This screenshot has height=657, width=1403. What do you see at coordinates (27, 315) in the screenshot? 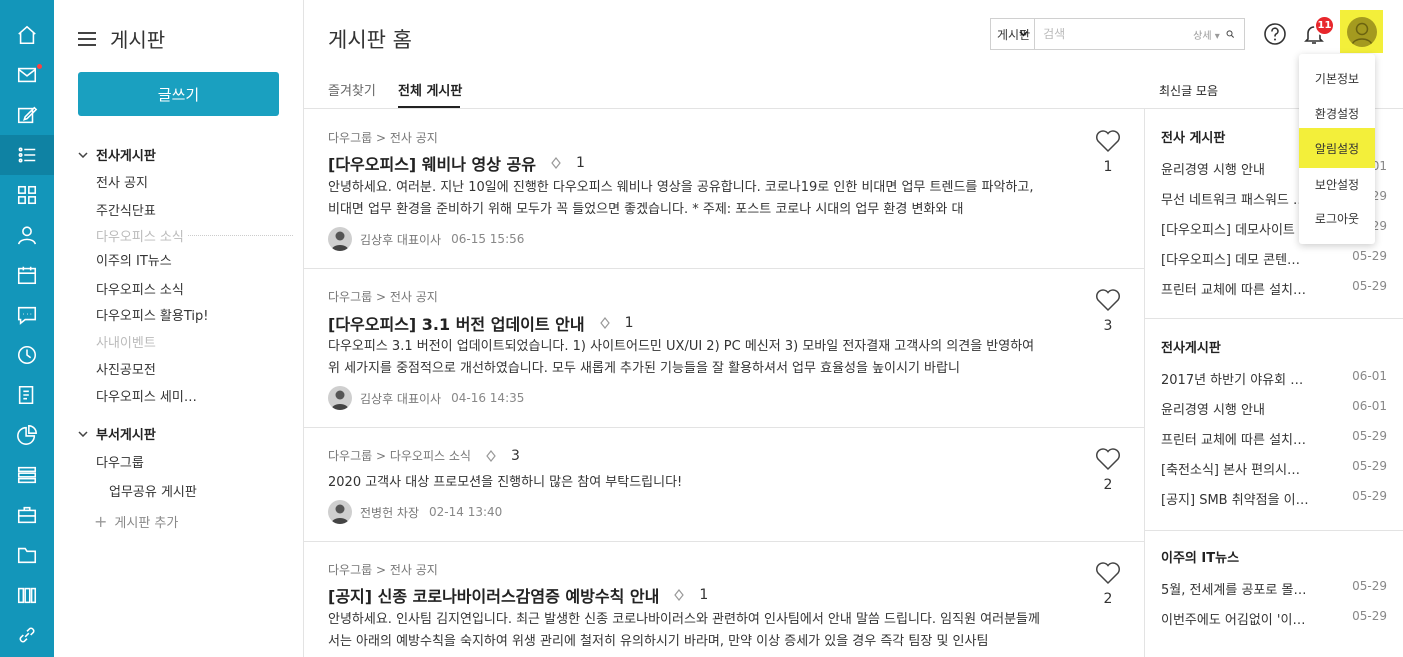
I see `chat-icon` at bounding box center [27, 315].